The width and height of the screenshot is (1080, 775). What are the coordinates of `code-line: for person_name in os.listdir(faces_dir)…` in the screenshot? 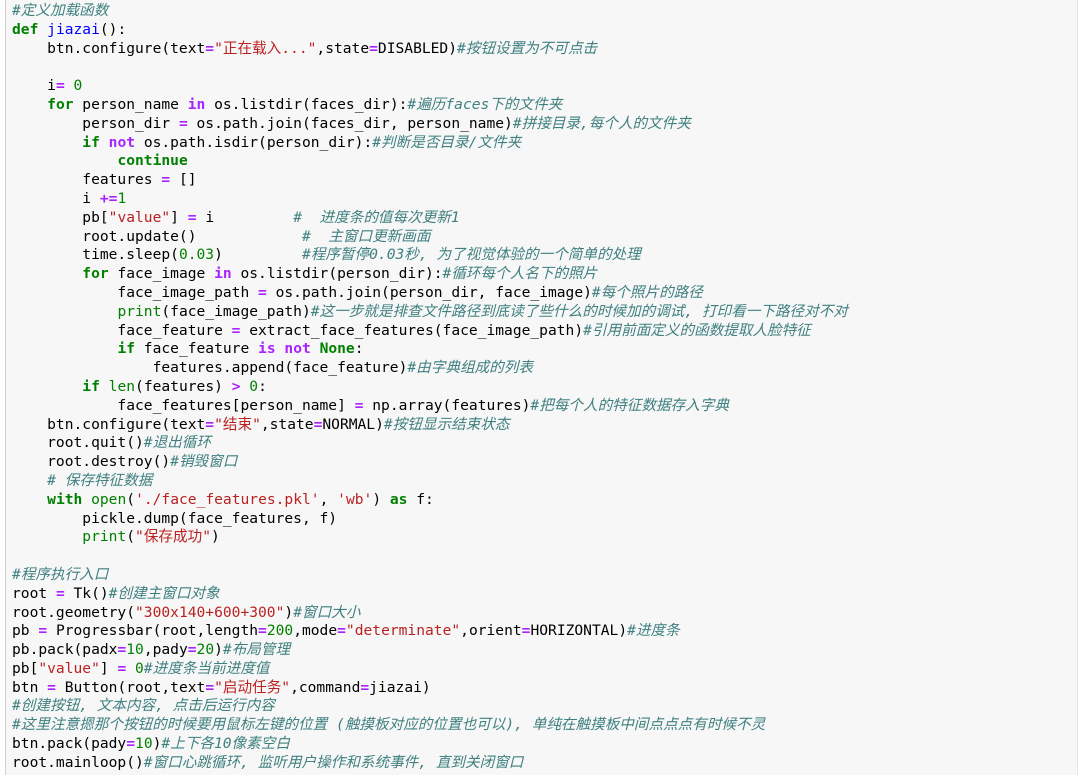 It's located at (544, 105).